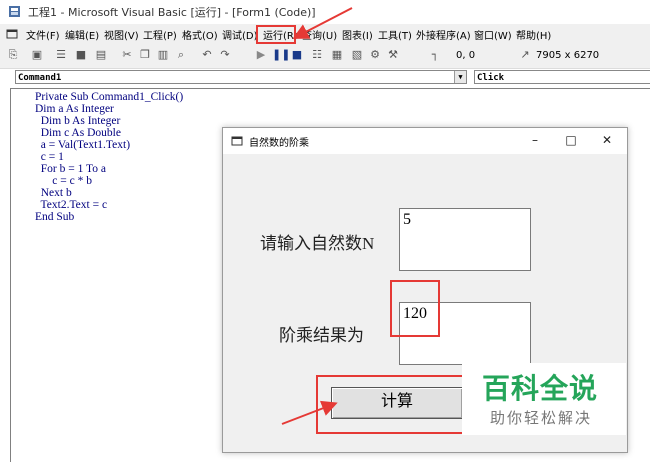 Image resolution: width=650 pixels, height=462 pixels. I want to click on watermark-title: 百科全说, so click(540, 388).